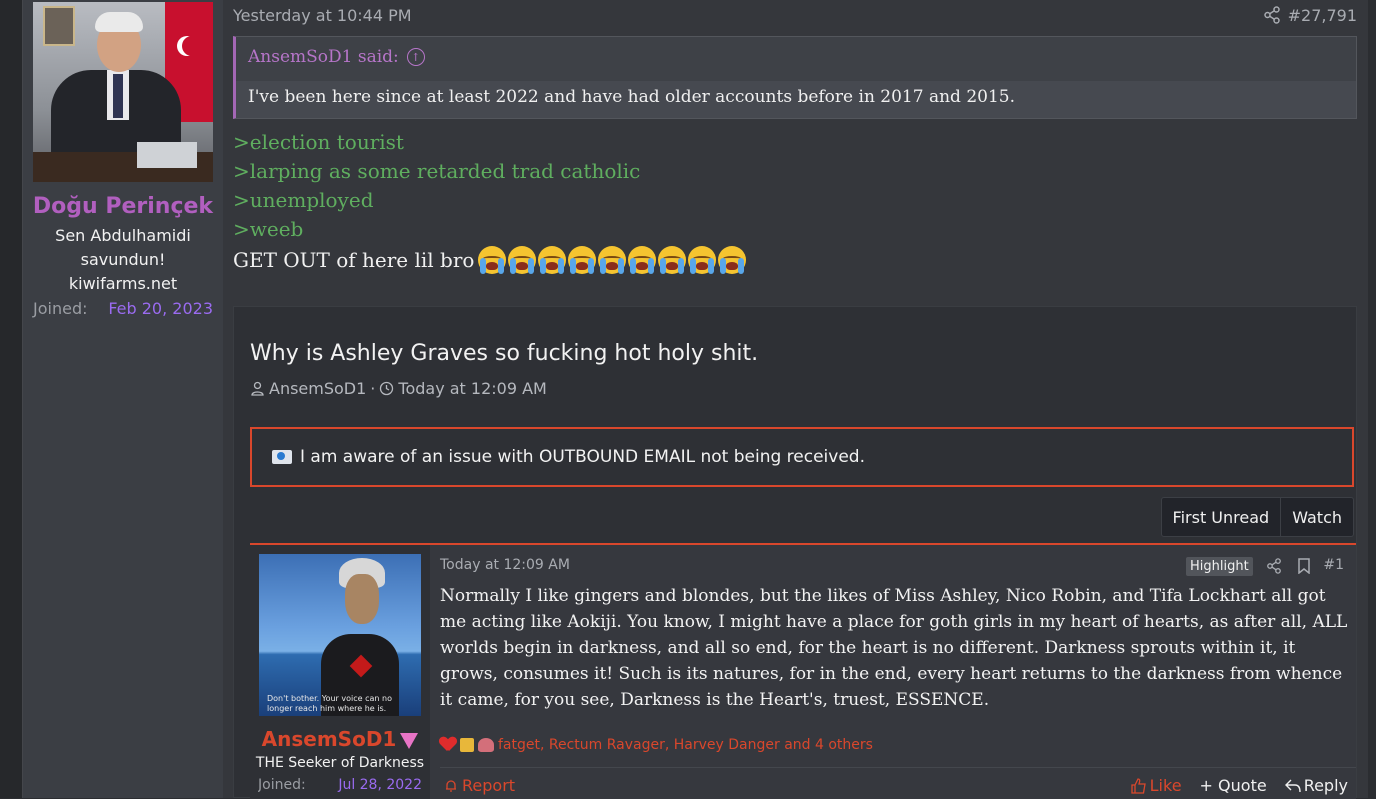 The image size is (1376, 799). What do you see at coordinates (123, 92) in the screenshot?
I see `avatar` at bounding box center [123, 92].